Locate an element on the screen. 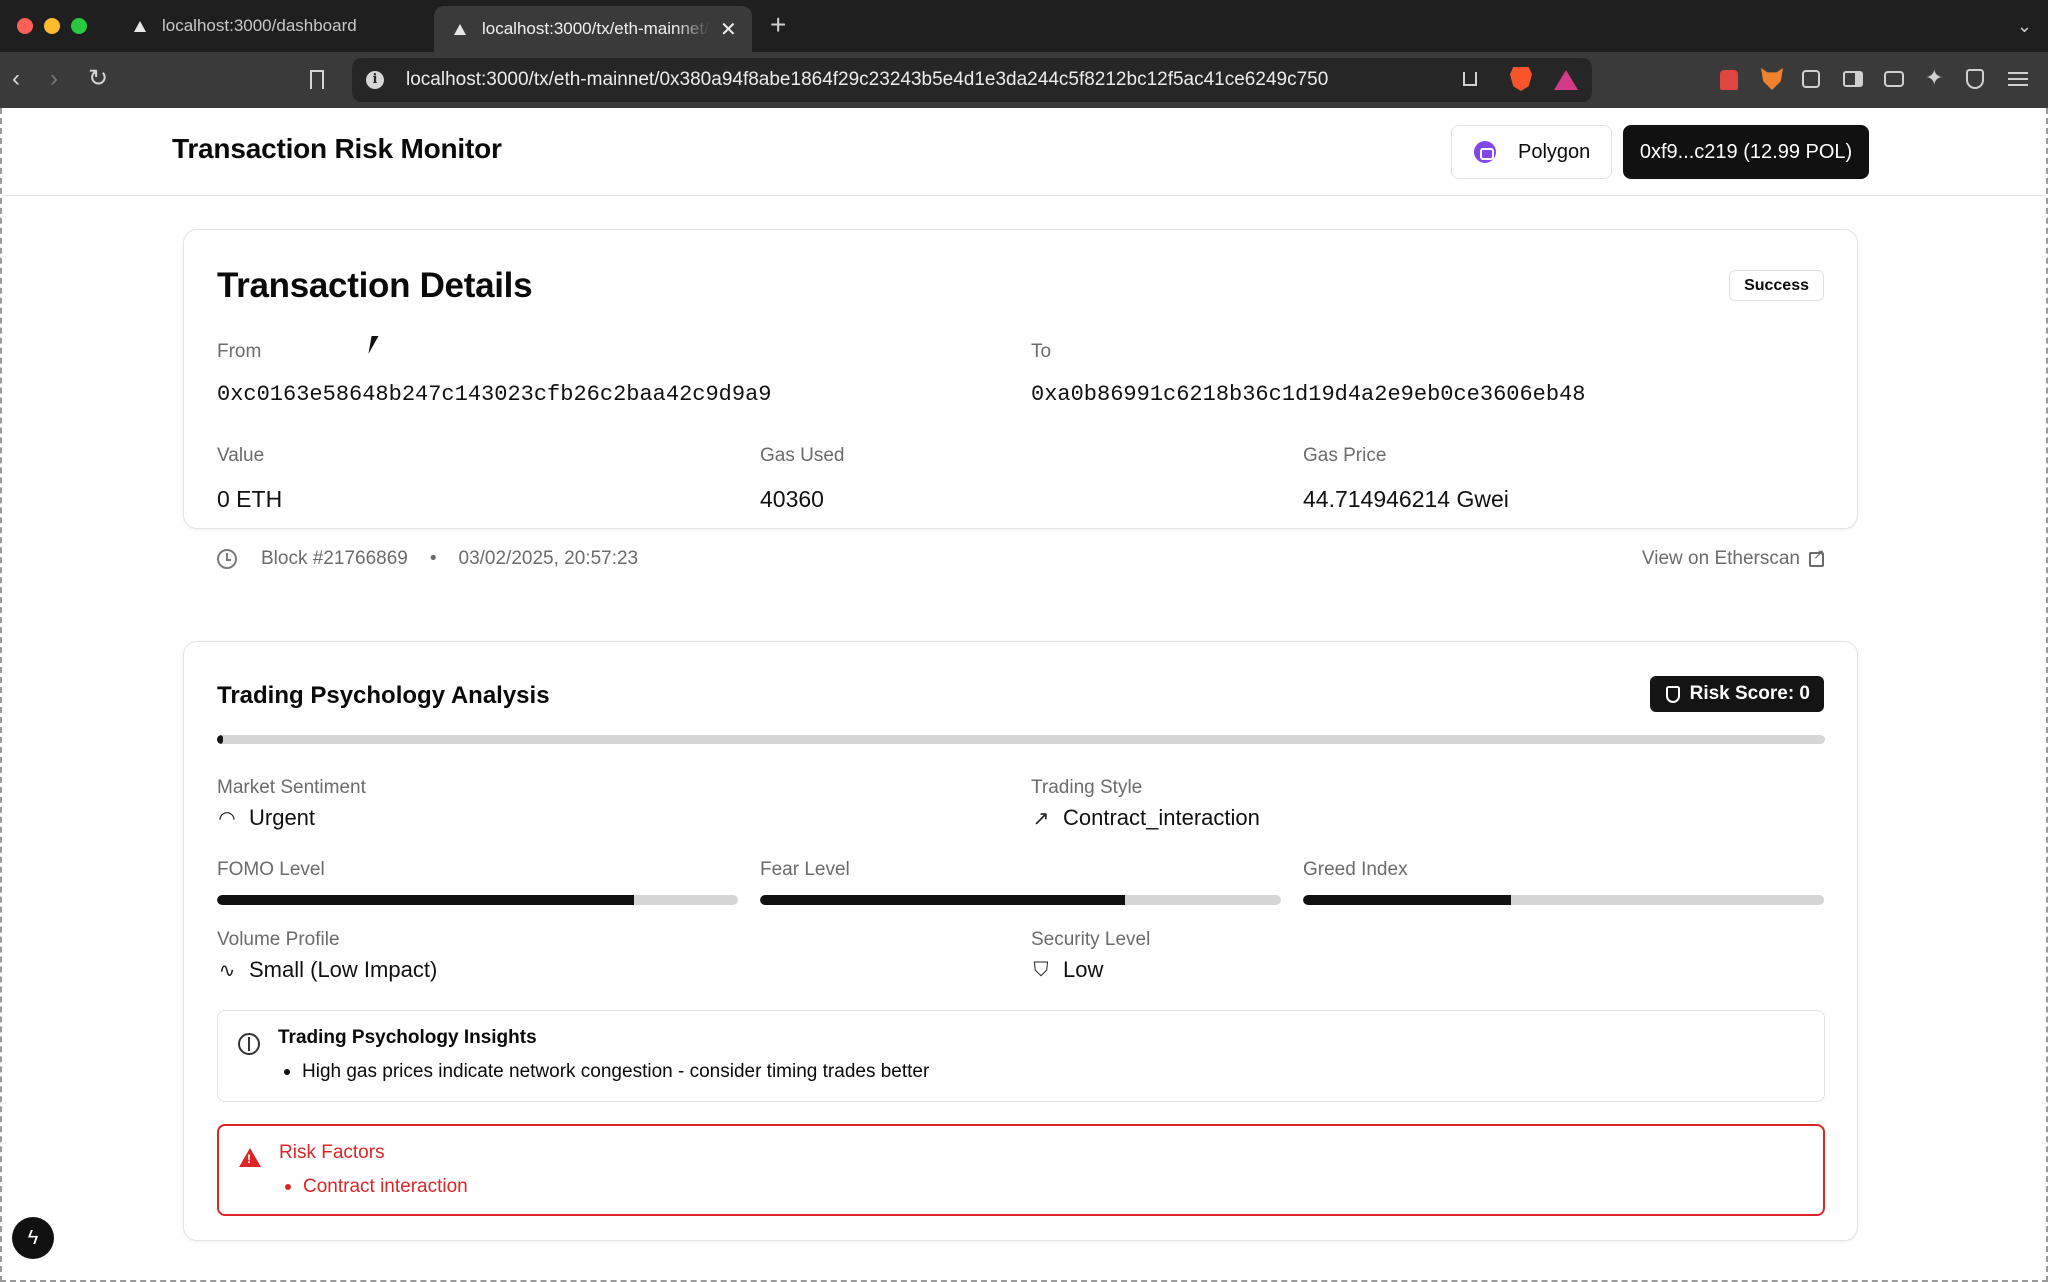 The width and height of the screenshot is (2048, 1282). tab-title: localhost:3000/dashboard is located at coordinates (259, 25).